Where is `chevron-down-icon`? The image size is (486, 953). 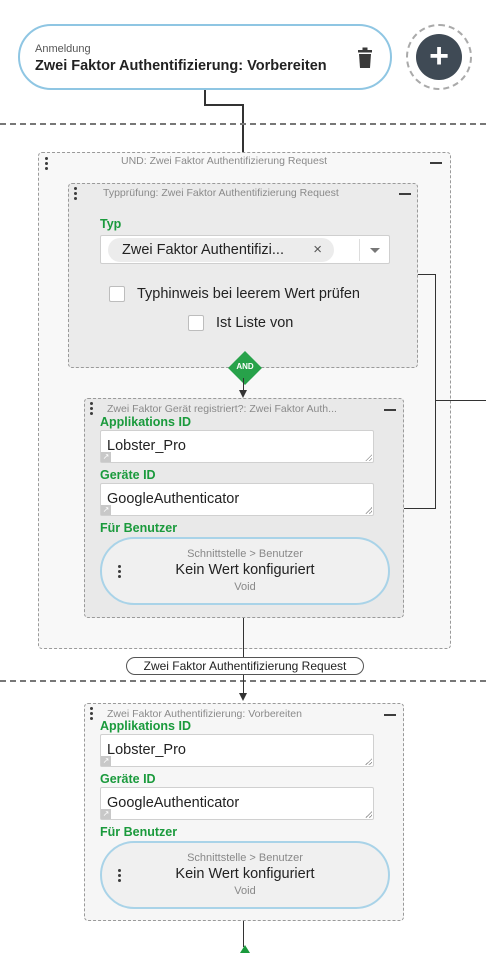 chevron-down-icon is located at coordinates (375, 250).